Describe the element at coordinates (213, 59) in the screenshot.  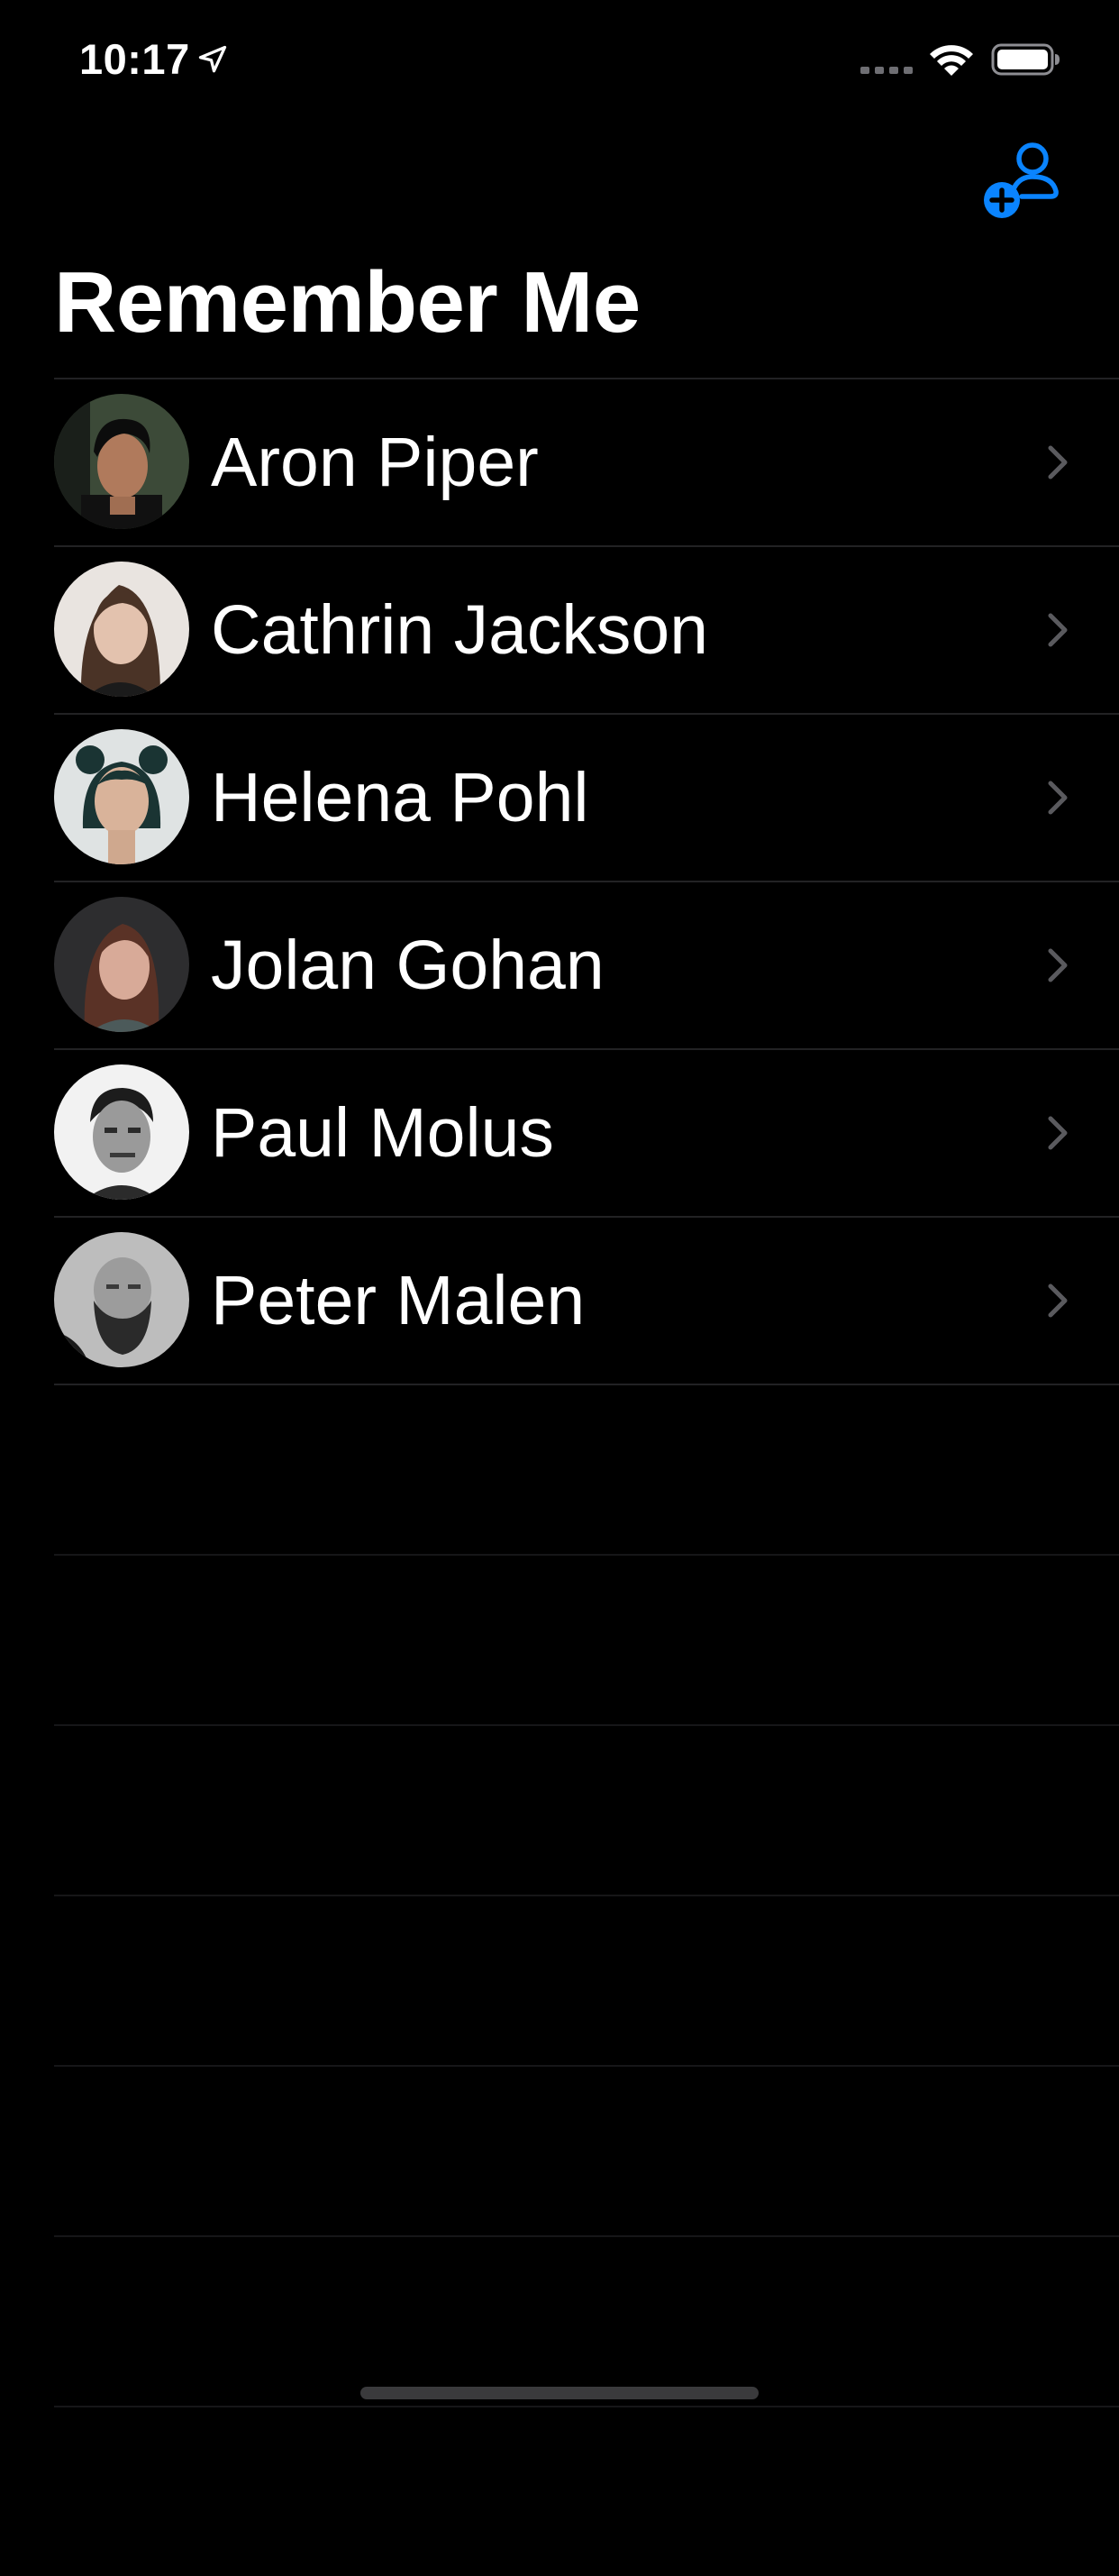
I see `location-arrow-icon` at that location.